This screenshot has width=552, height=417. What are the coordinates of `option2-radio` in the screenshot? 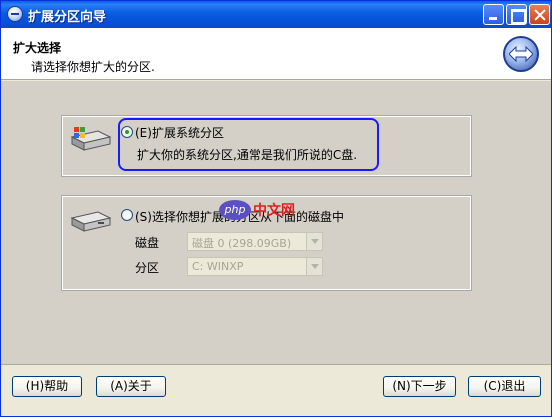 It's located at (127, 215).